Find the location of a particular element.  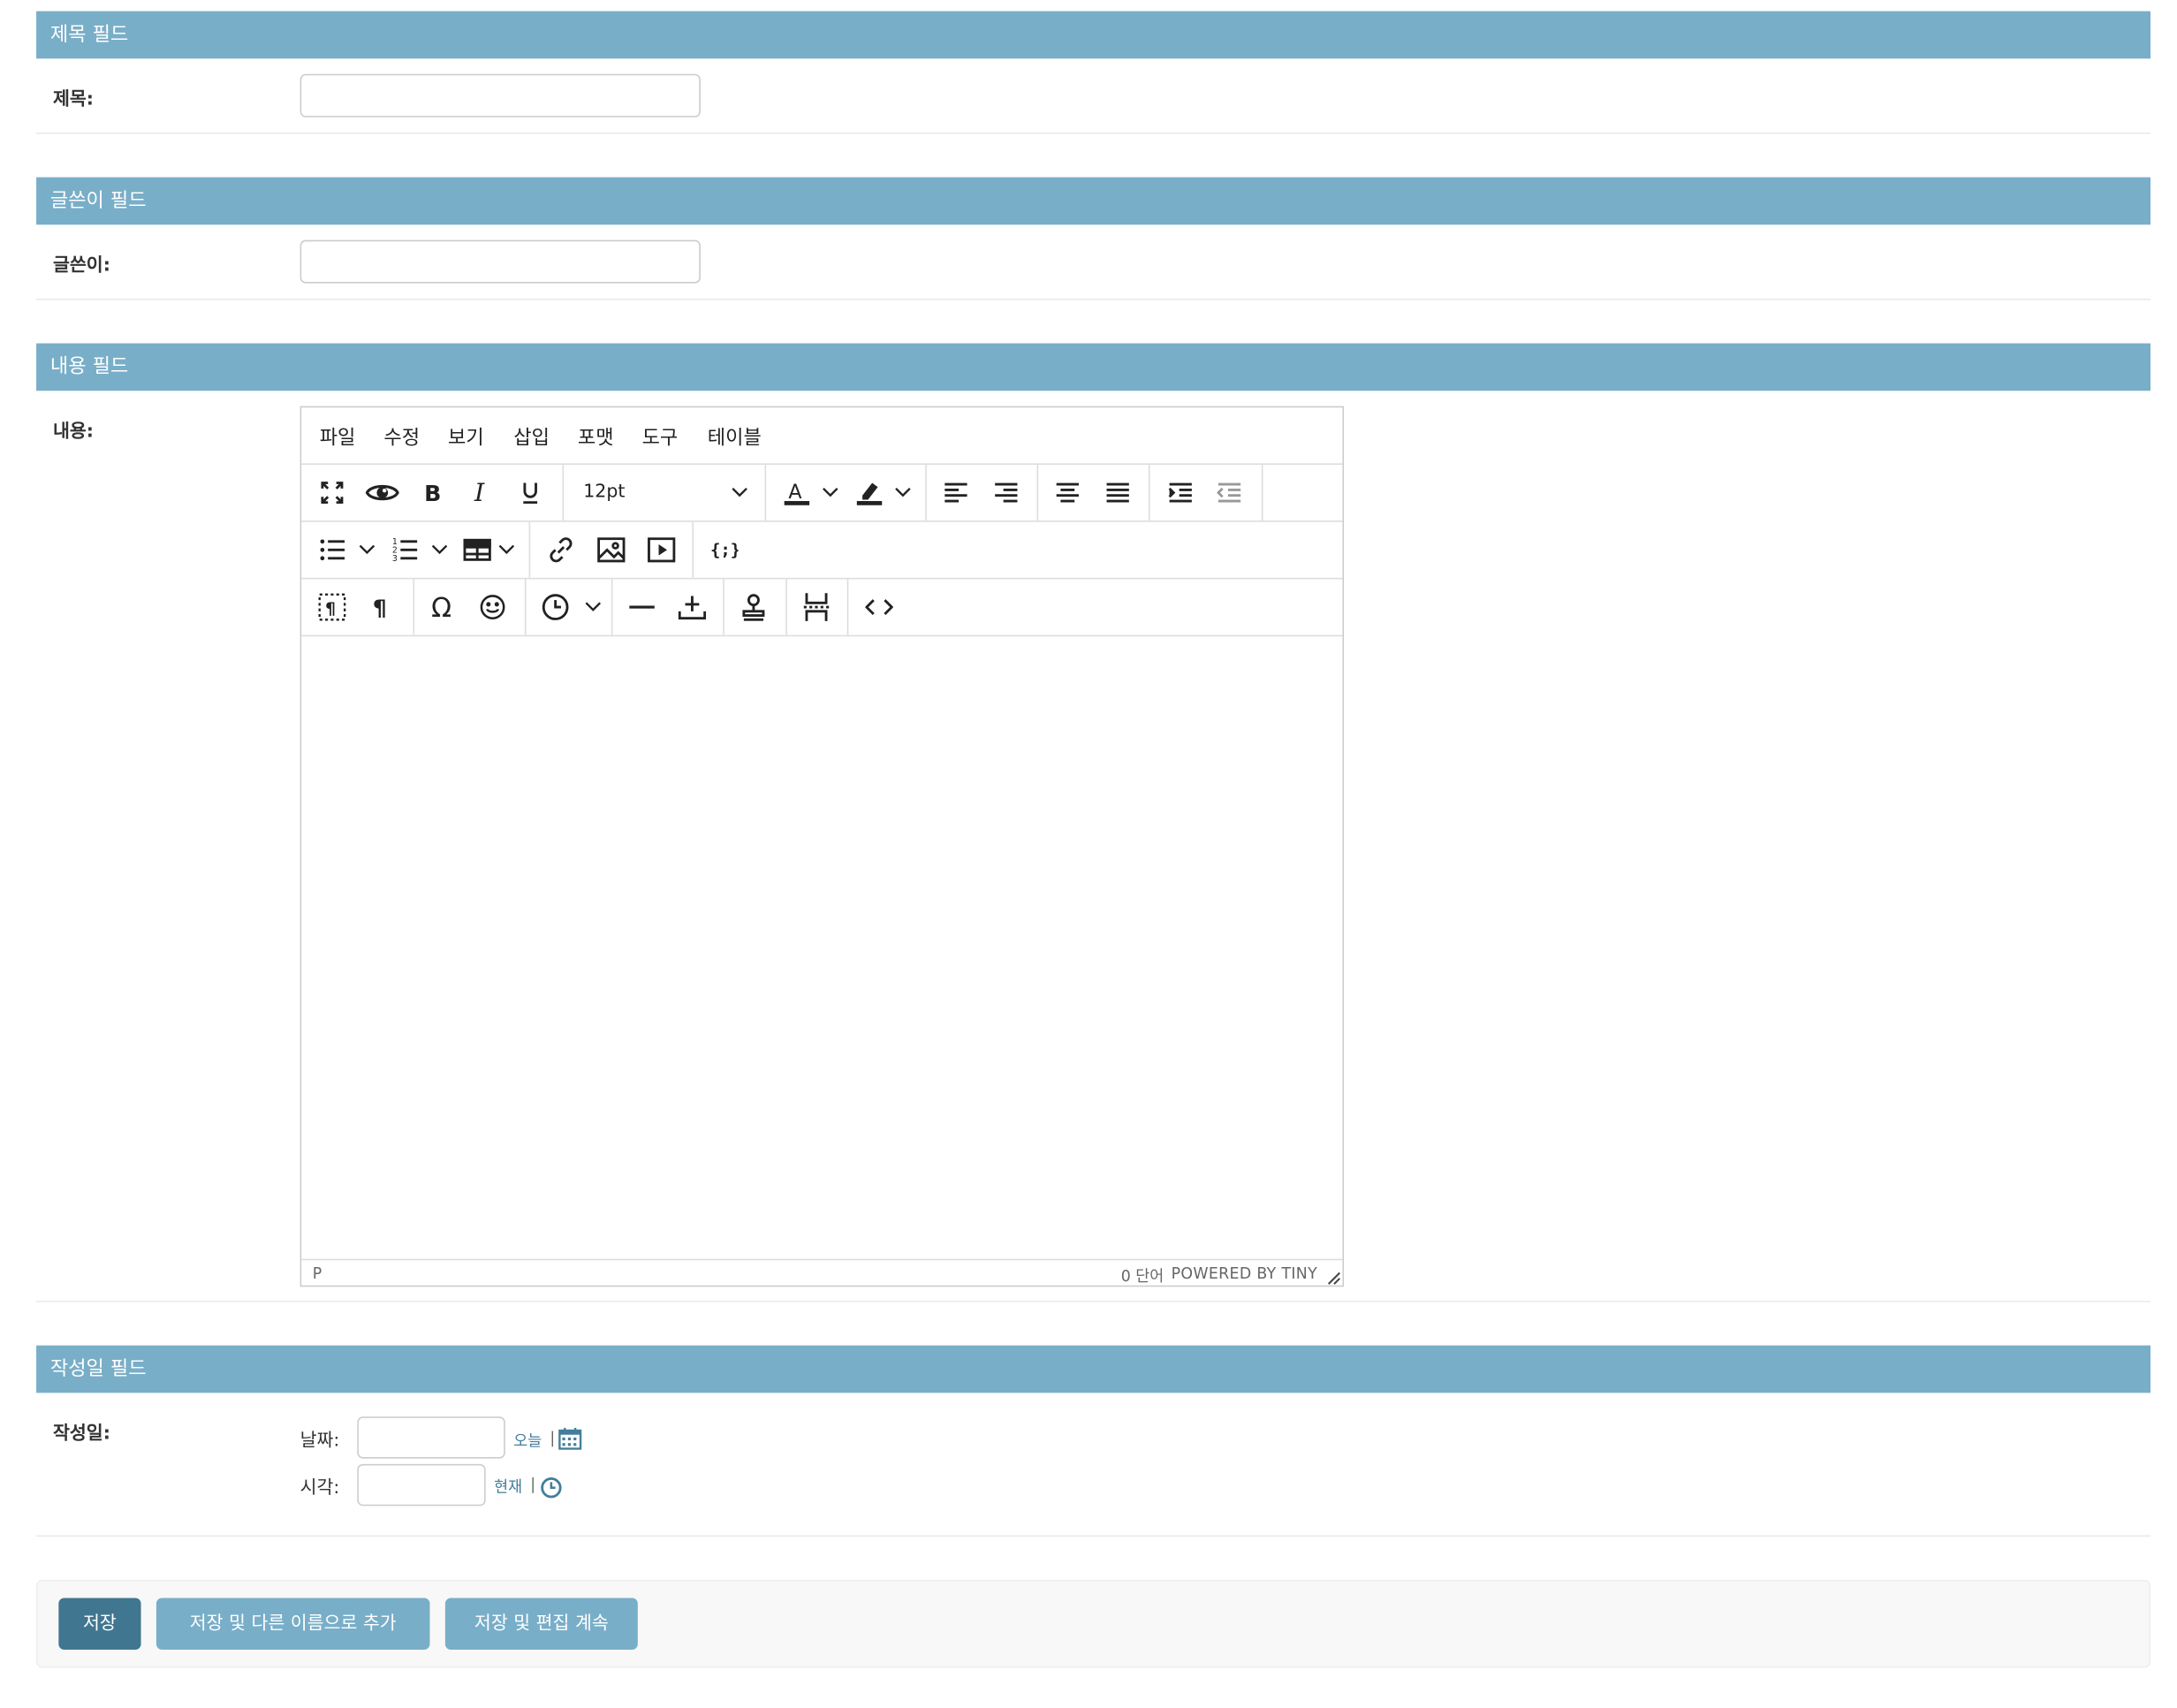

menu-table: 테이블 is located at coordinates (735, 437).